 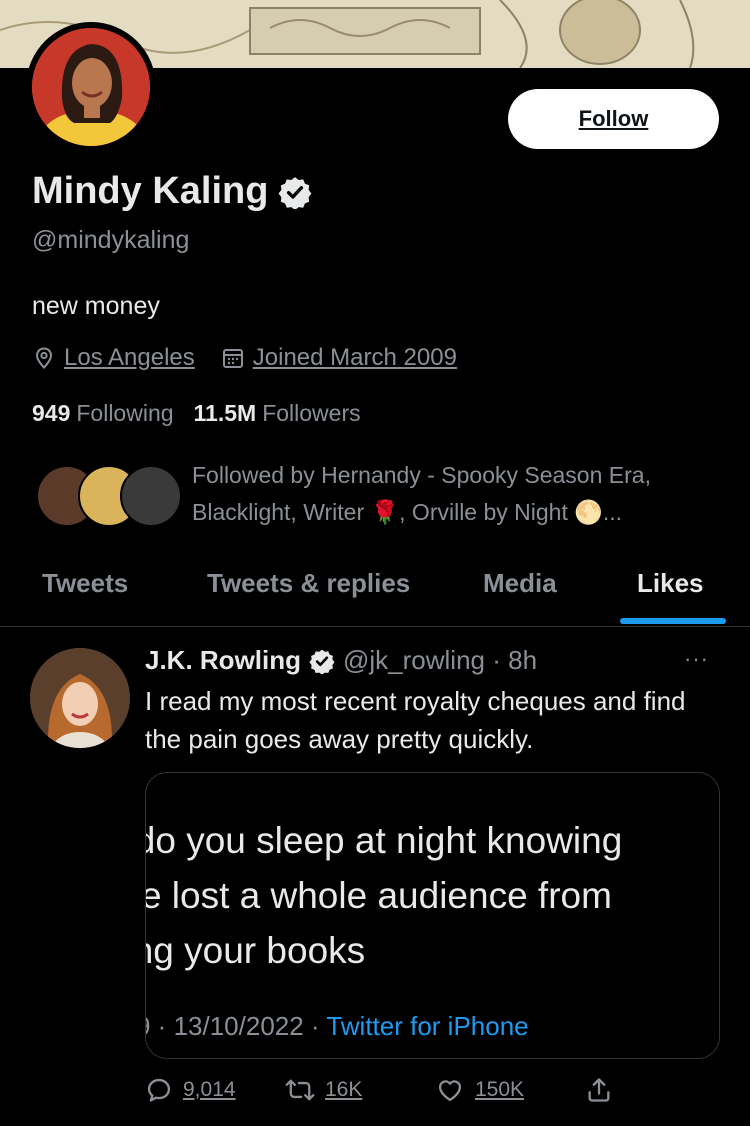 What do you see at coordinates (236, 1026) in the screenshot?
I see `quoted-tweet-date: 9 · 13/10/2022 ·` at bounding box center [236, 1026].